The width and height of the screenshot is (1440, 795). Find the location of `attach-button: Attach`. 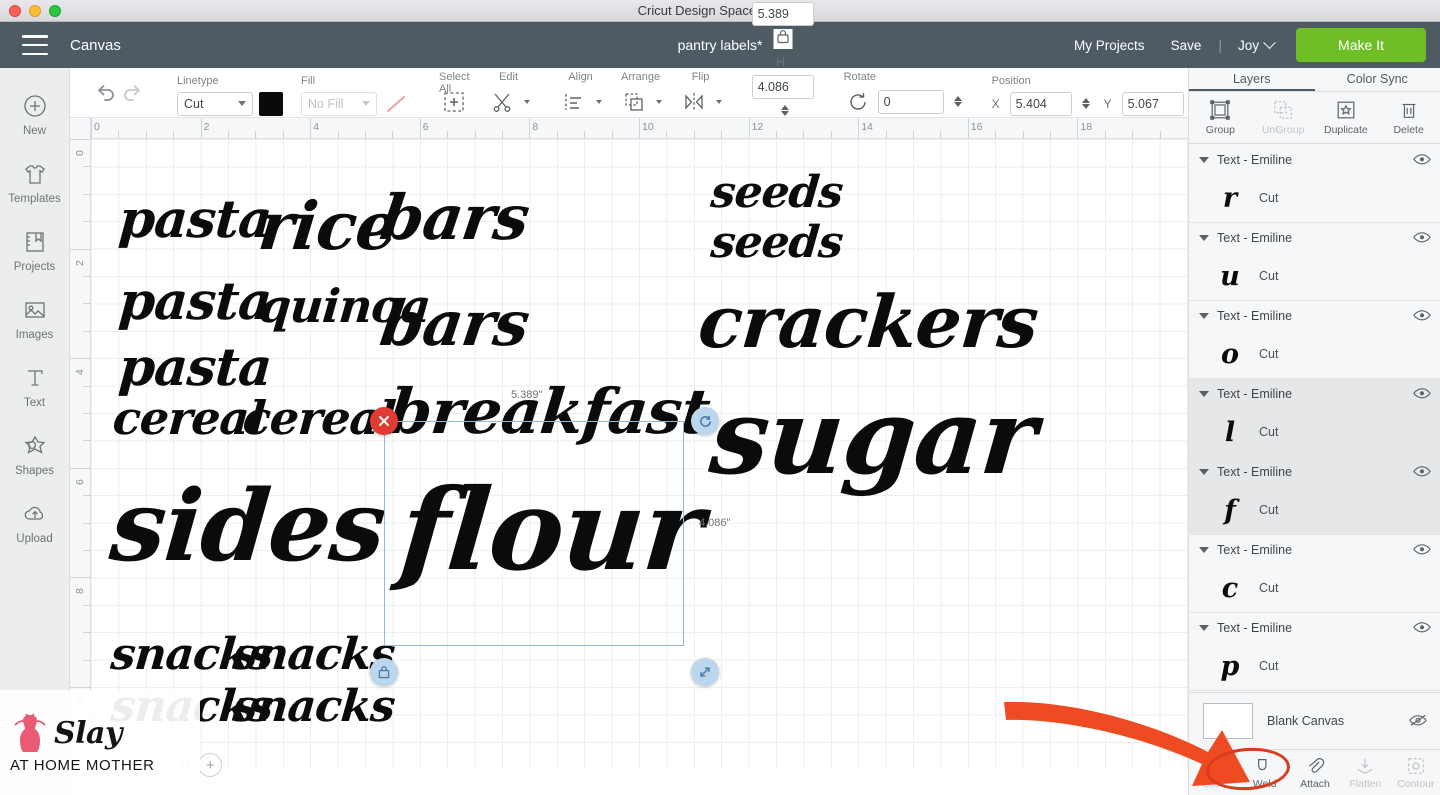

attach-button: Attach is located at coordinates (1315, 772).